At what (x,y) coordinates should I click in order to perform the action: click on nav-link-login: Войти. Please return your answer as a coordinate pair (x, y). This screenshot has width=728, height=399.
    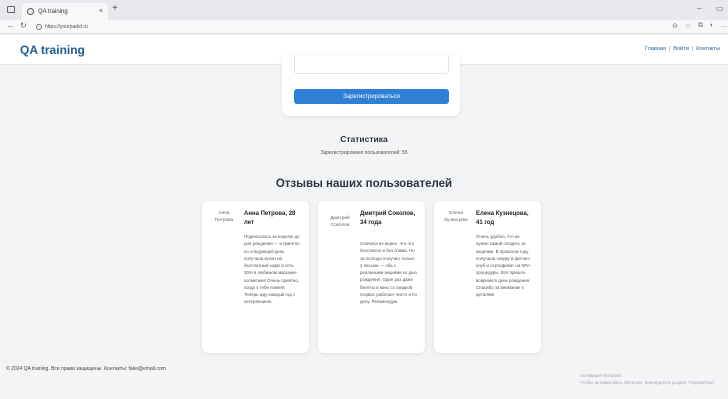
    Looking at the image, I should click on (680, 49).